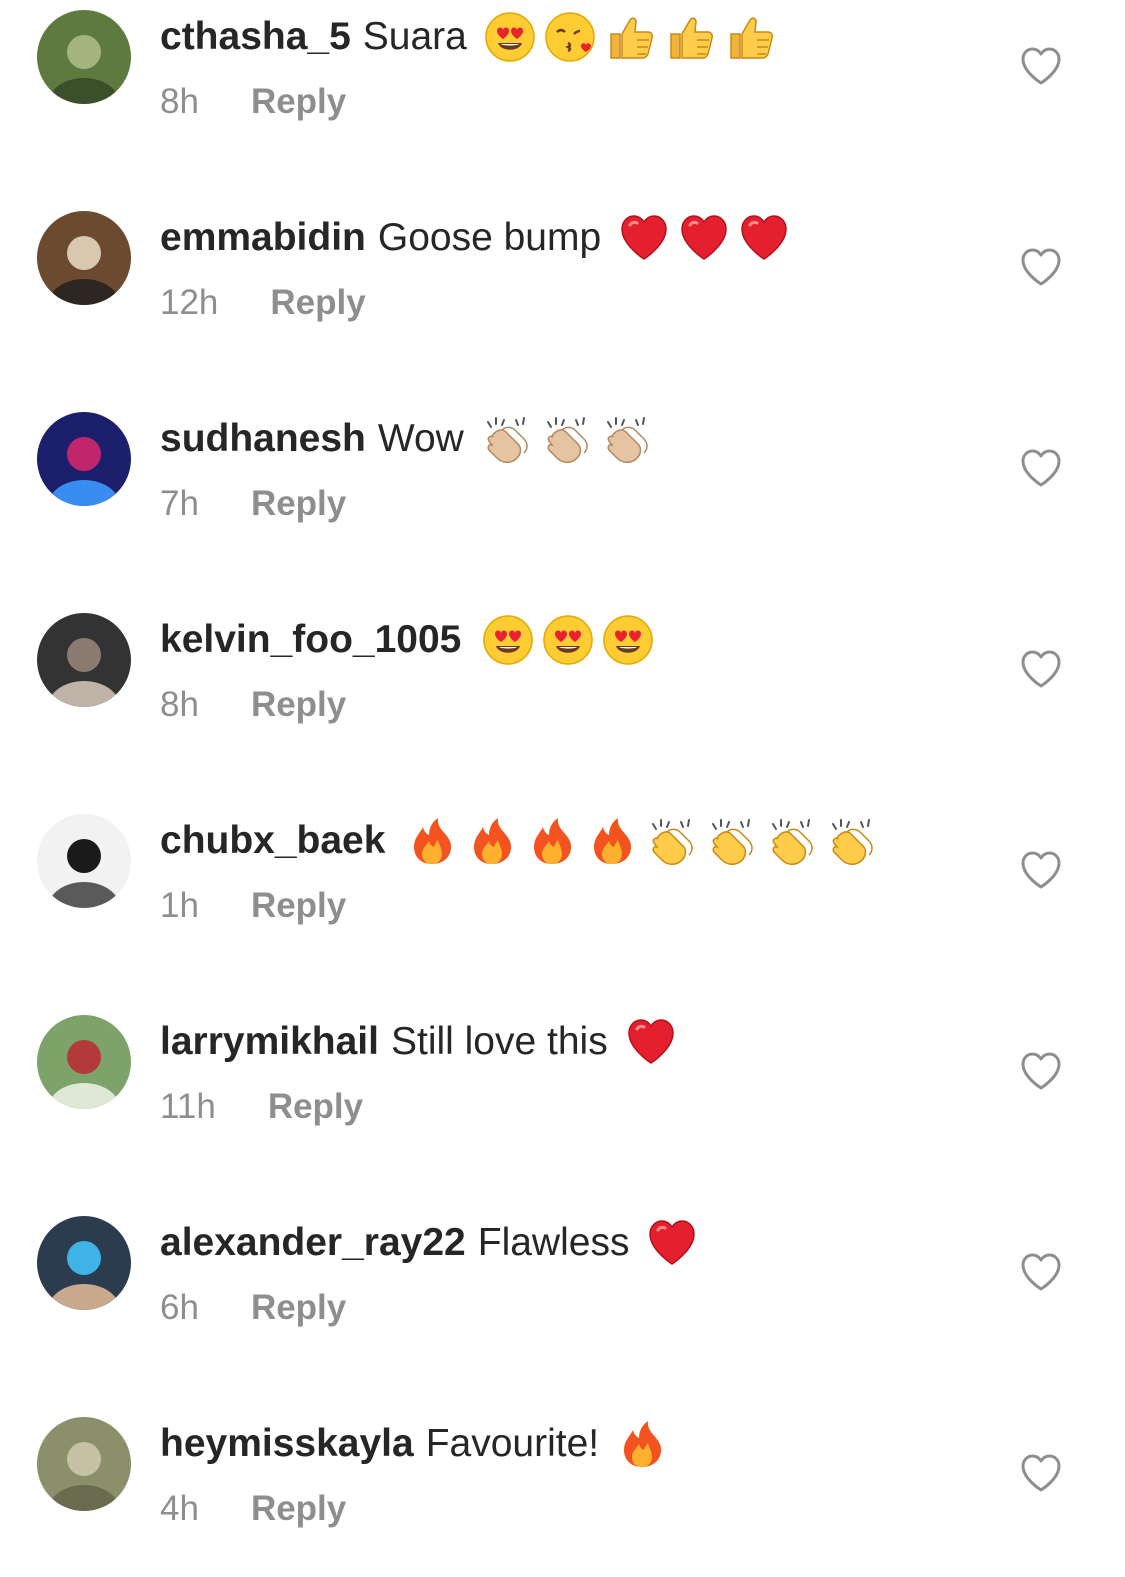 The height and width of the screenshot is (1577, 1125). Describe the element at coordinates (179, 1307) in the screenshot. I see `comment-timestamp: 6h` at that location.